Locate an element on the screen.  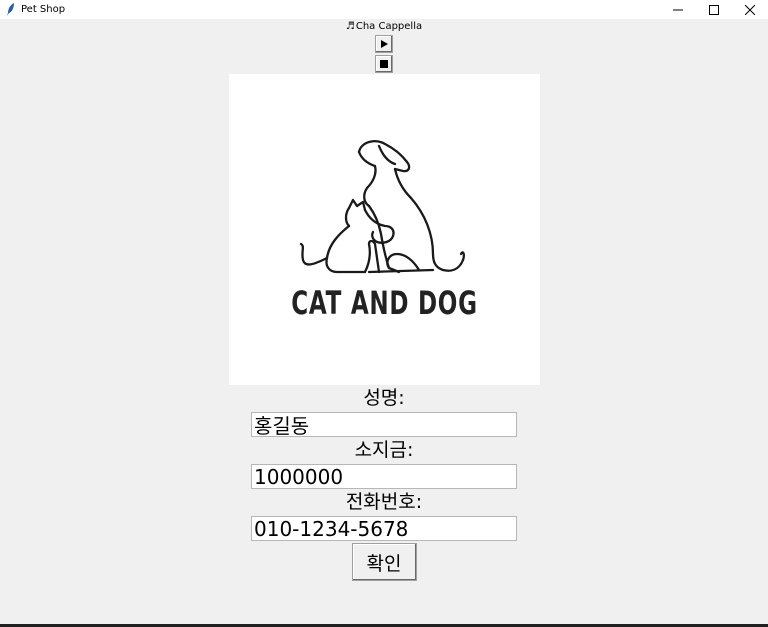
name-input is located at coordinates (384, 424).